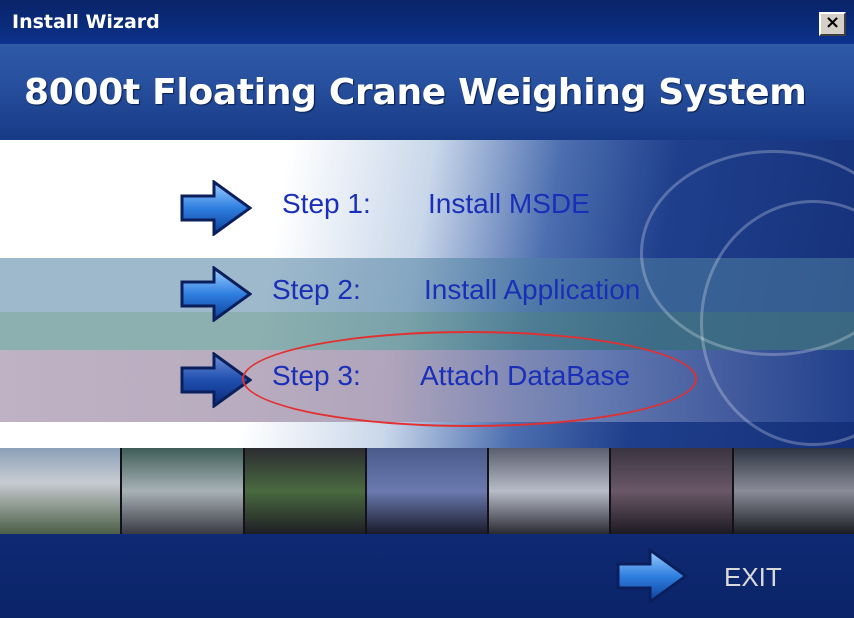  I want to click on photo-strip, so click(427, 491).